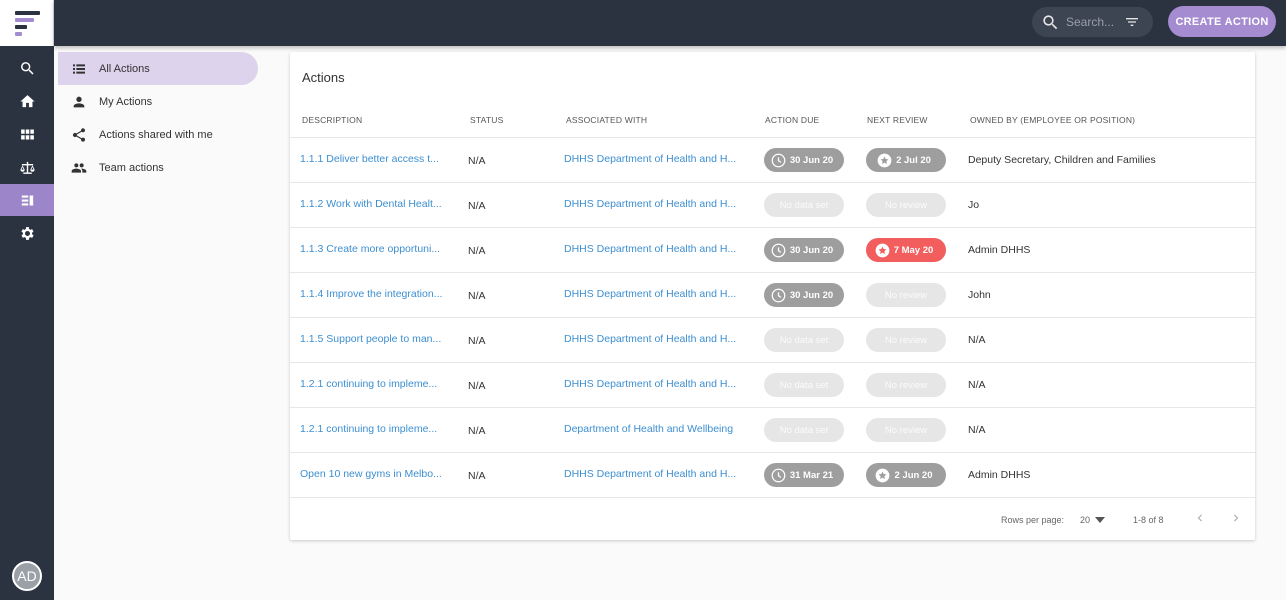 The width and height of the screenshot is (1286, 600). I want to click on column-header-status: STATUS, so click(486, 120).